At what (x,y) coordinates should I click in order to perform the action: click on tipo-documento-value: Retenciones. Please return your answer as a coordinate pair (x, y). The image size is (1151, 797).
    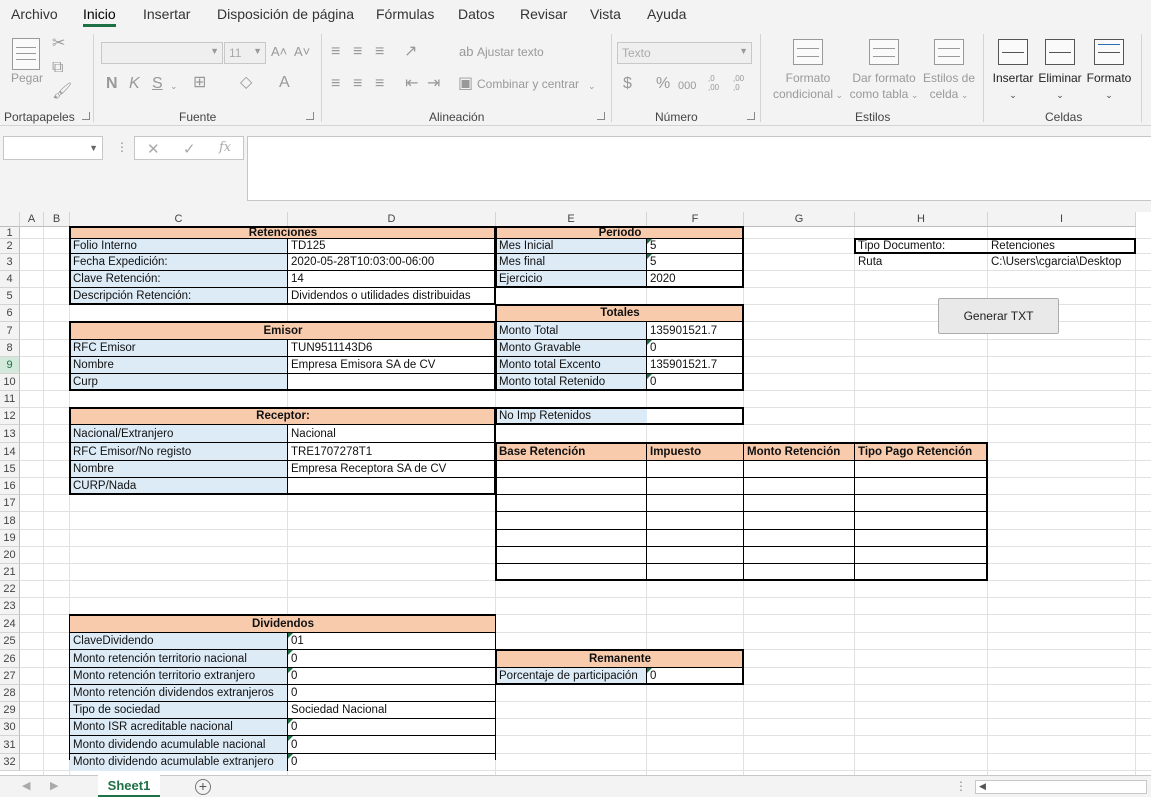
    Looking at the image, I should click on (1062, 246).